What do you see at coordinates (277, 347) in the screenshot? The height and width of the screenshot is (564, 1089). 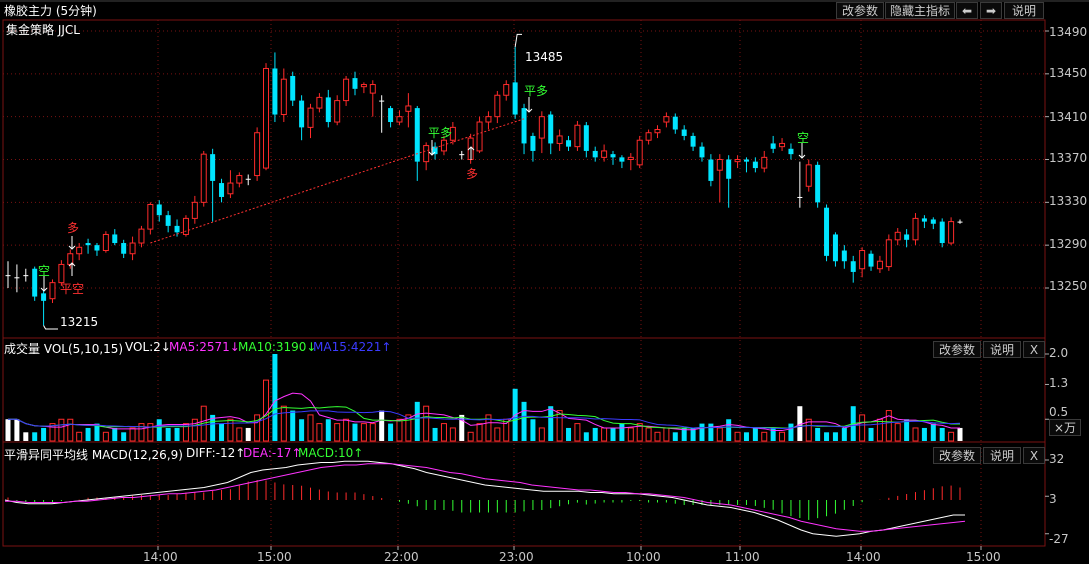 I see `ma10-value: MA10:3190↓` at bounding box center [277, 347].